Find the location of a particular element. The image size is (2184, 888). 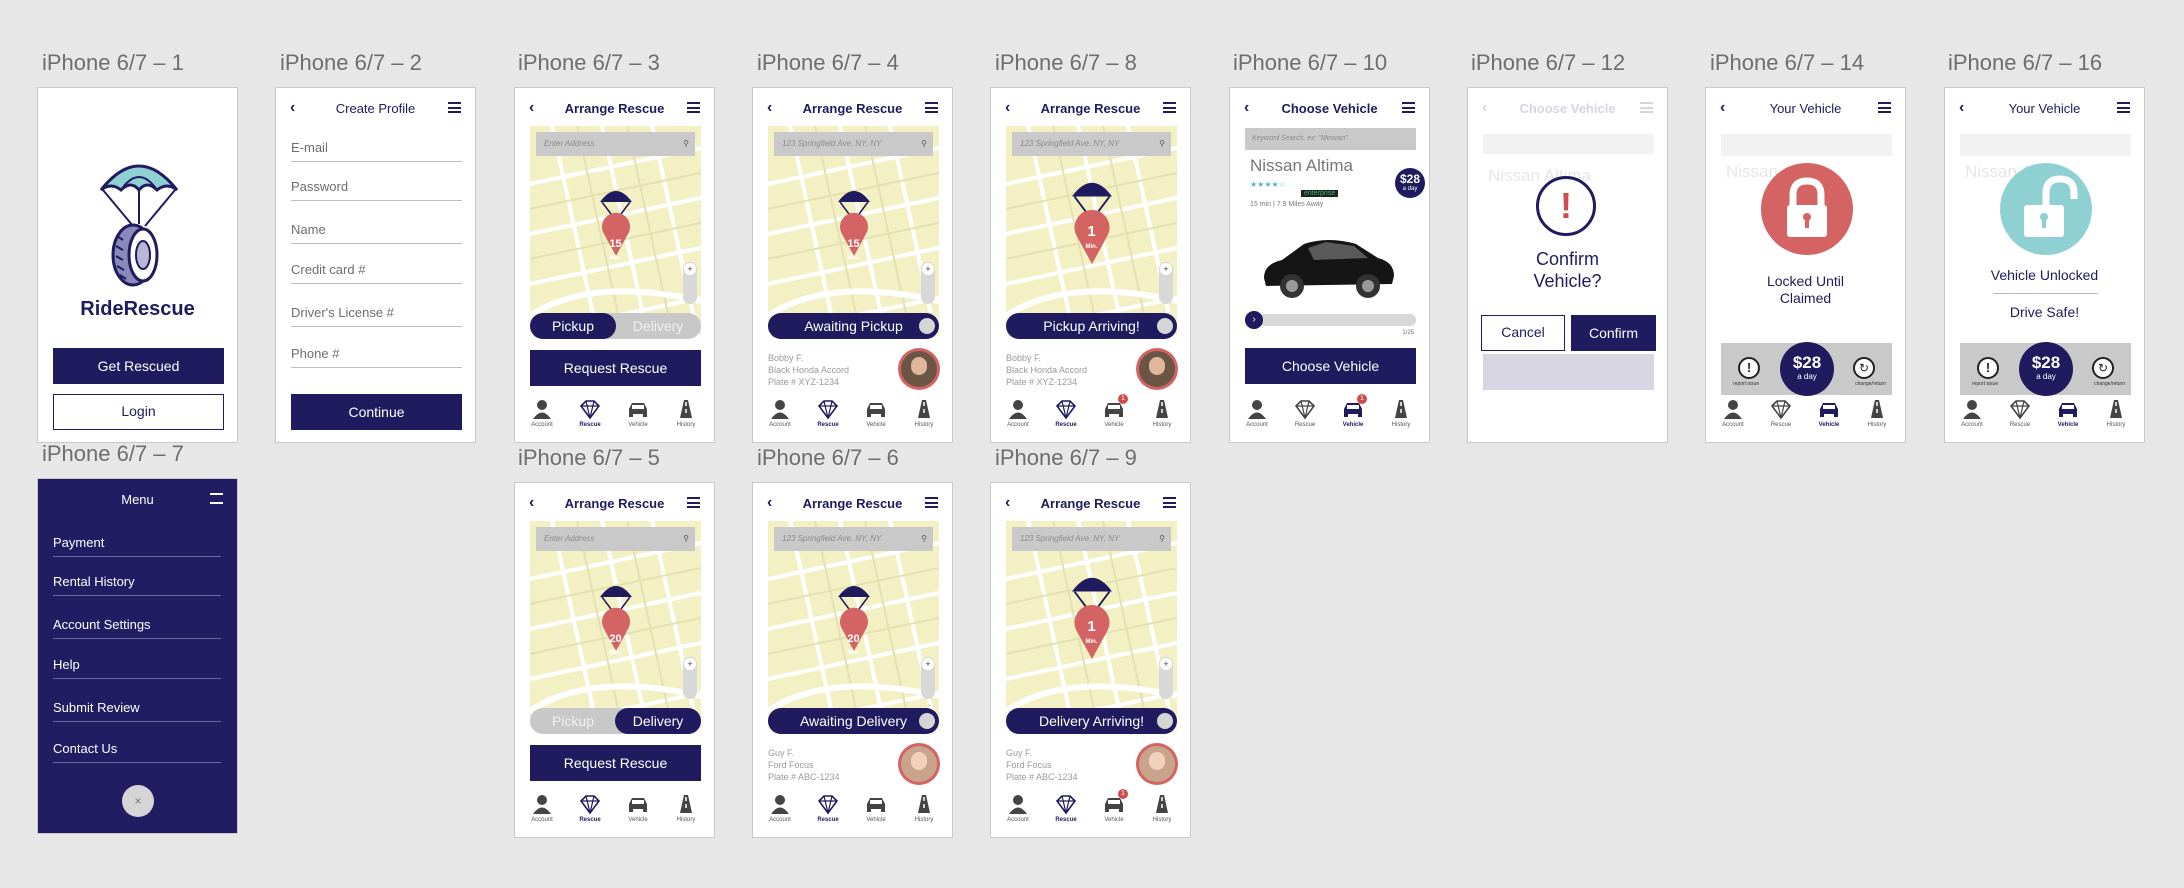

vehicle-search-input: Keyword Search. ex: "Minivan" is located at coordinates (1330, 139).